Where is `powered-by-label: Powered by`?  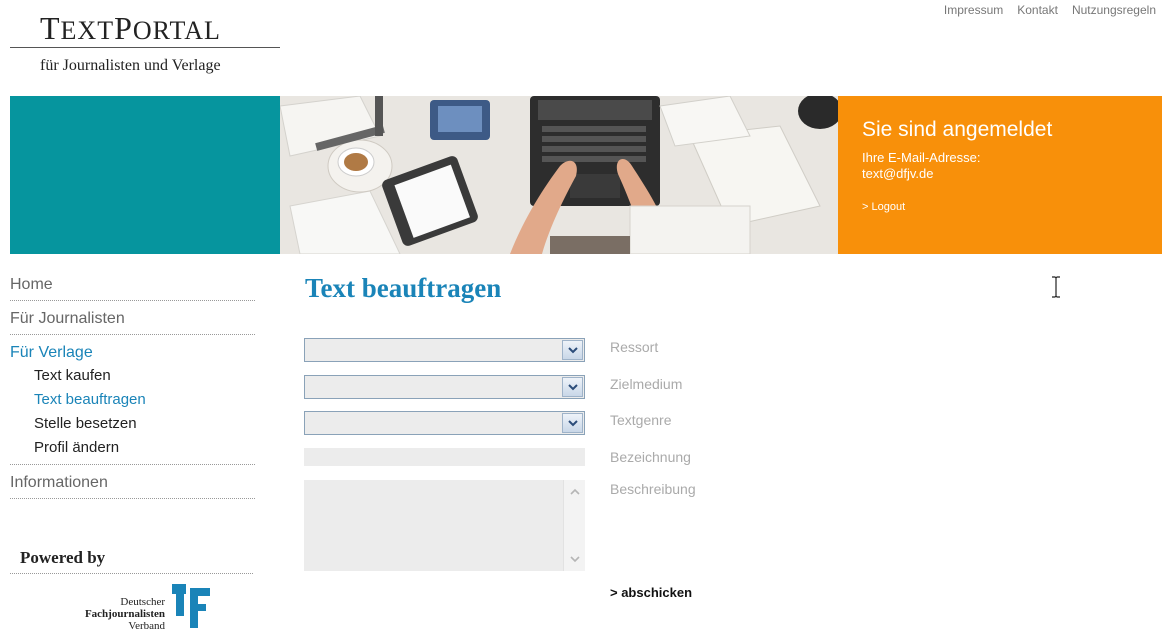 powered-by-label: Powered by is located at coordinates (63, 557).